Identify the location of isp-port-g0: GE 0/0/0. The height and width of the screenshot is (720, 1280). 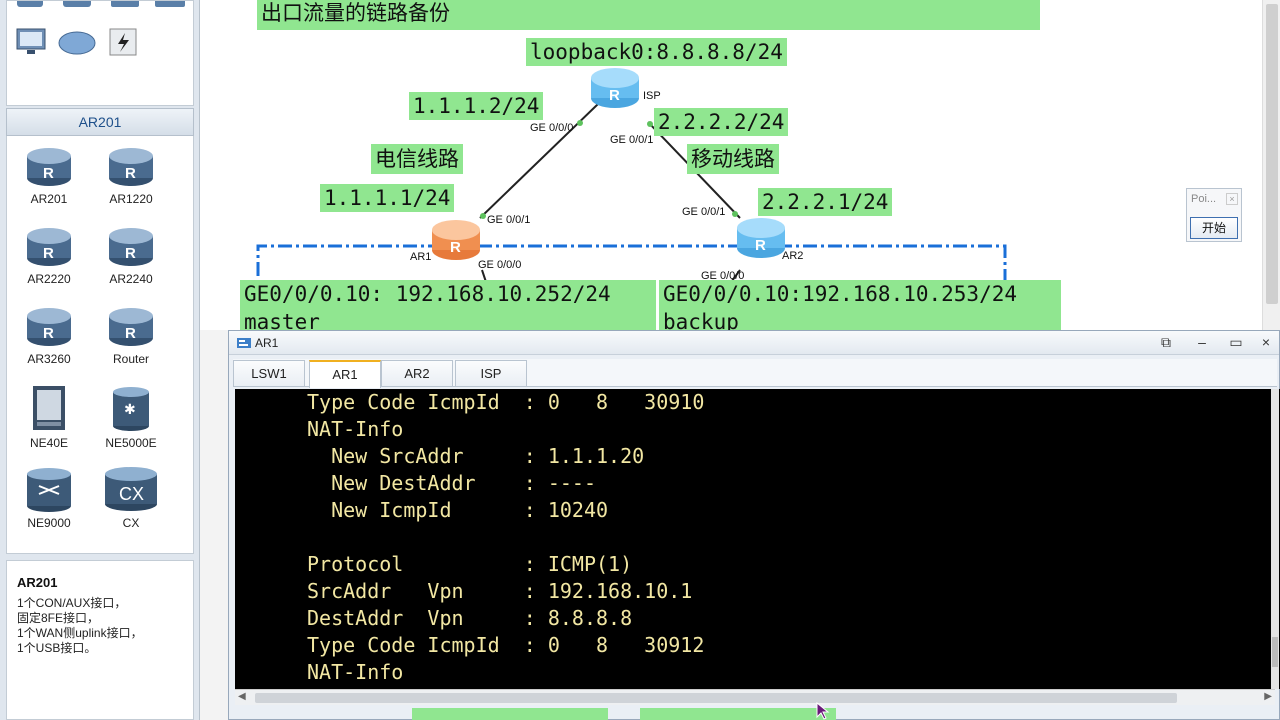
(552, 128).